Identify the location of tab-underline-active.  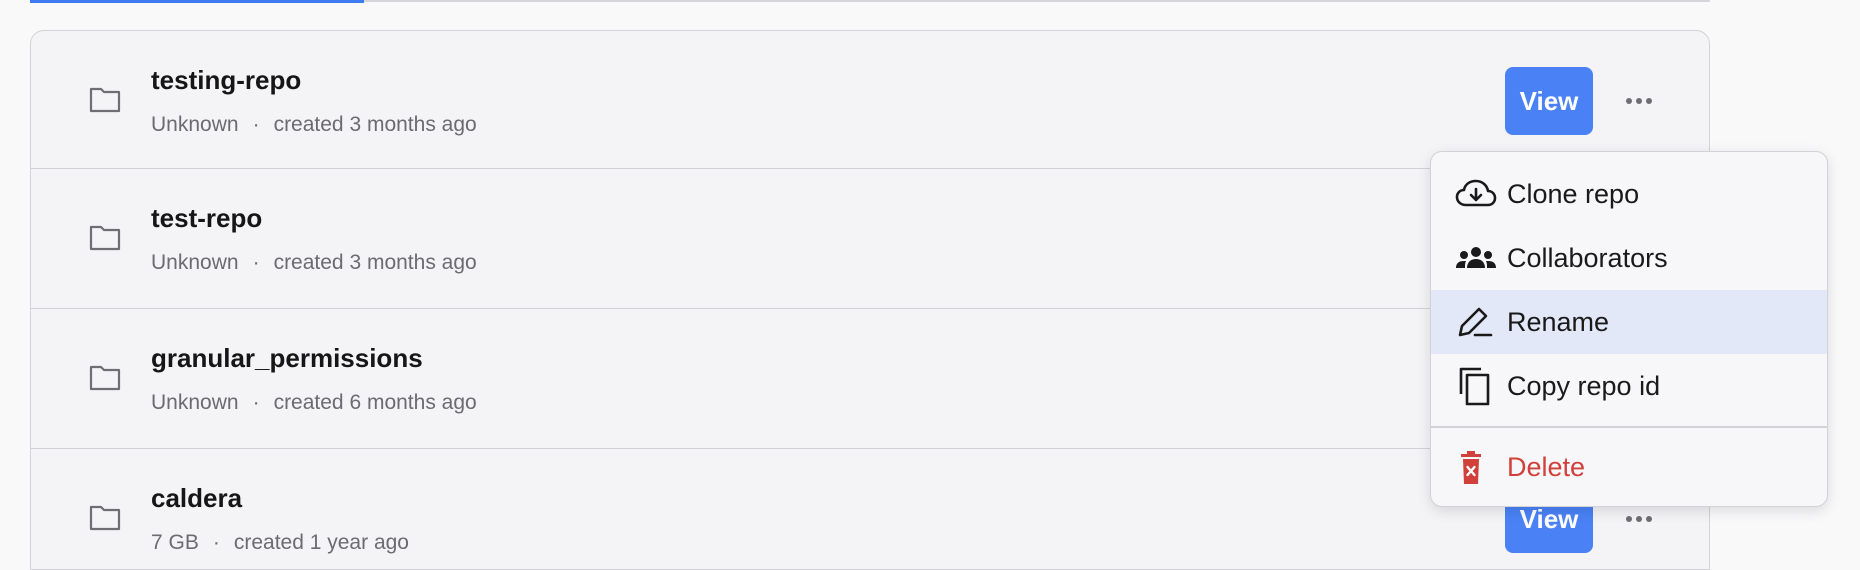
(197, 1).